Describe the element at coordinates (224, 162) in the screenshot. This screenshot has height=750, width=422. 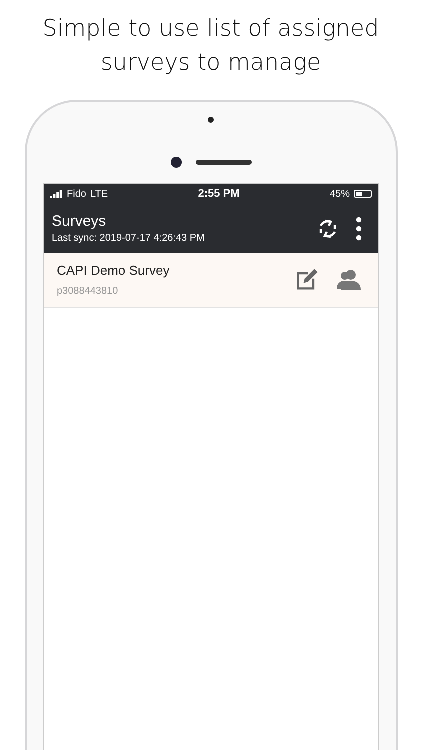
I see `speaker-icon` at that location.